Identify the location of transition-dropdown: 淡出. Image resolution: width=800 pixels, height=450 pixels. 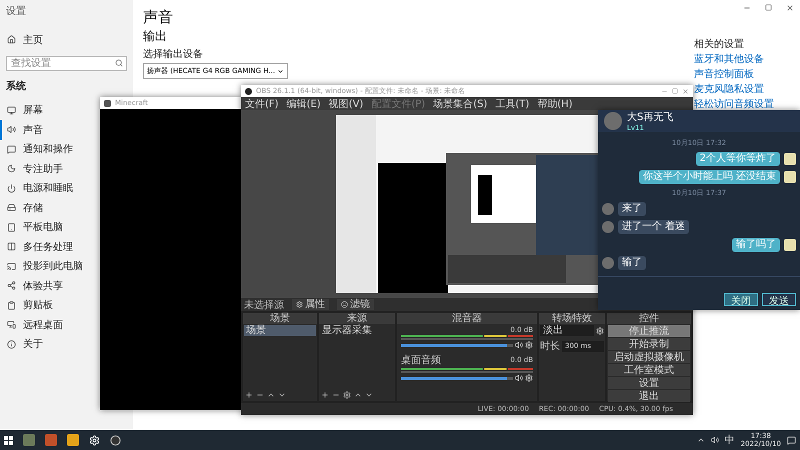
(567, 330).